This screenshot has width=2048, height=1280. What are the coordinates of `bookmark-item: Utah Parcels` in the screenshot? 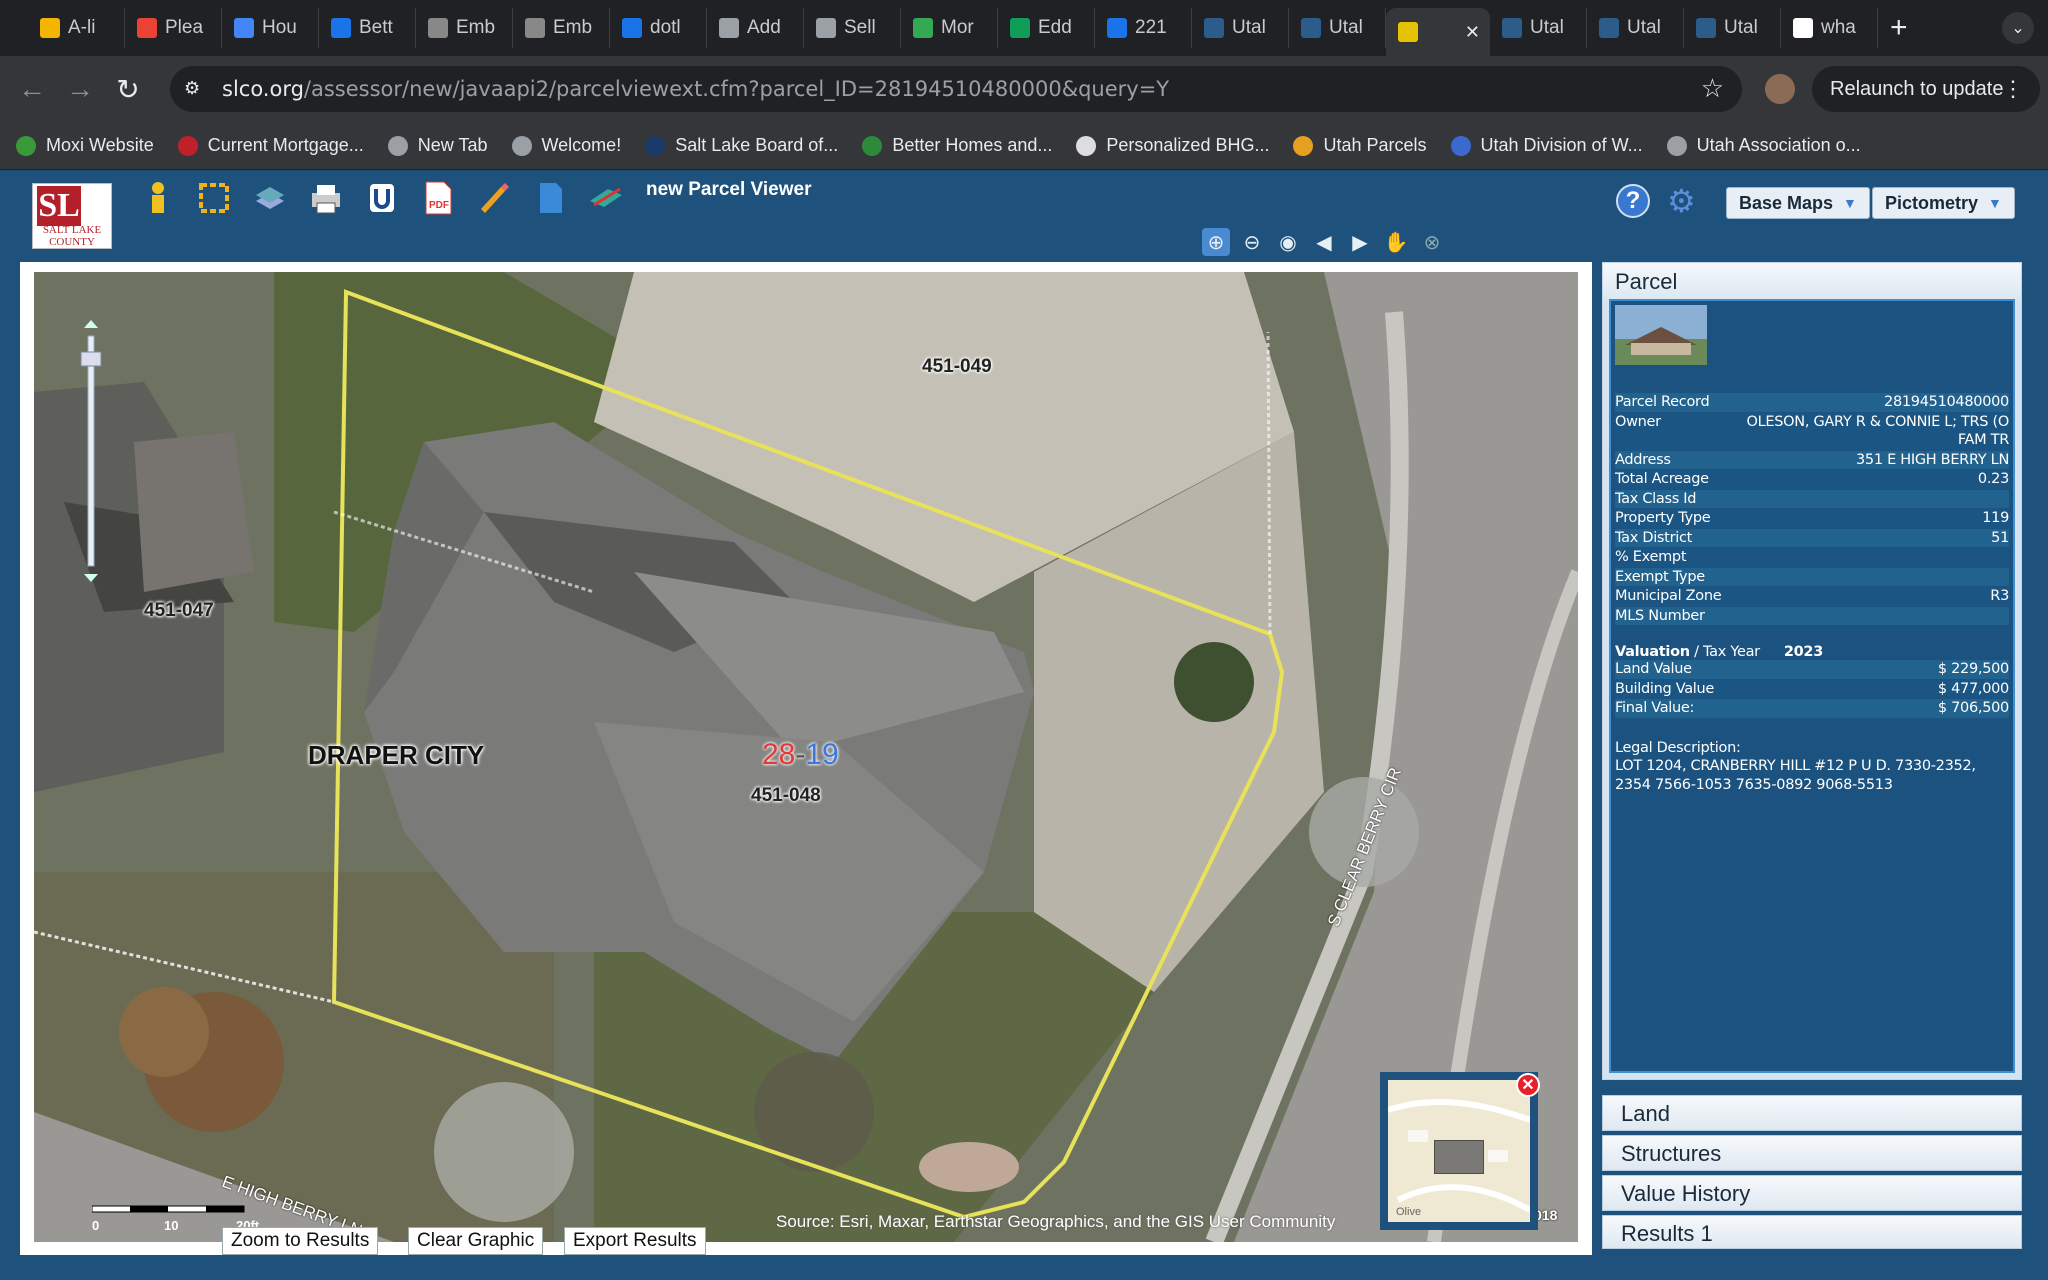 It's located at (1360, 145).